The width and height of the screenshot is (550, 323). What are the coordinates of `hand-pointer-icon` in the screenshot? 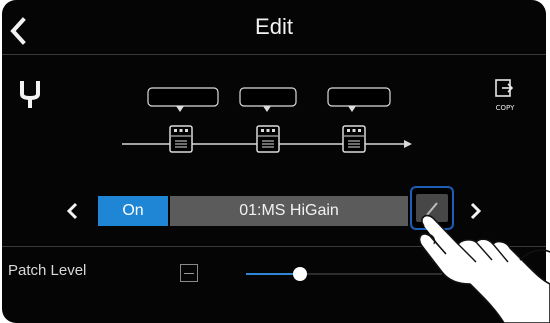 It's located at (484, 268).